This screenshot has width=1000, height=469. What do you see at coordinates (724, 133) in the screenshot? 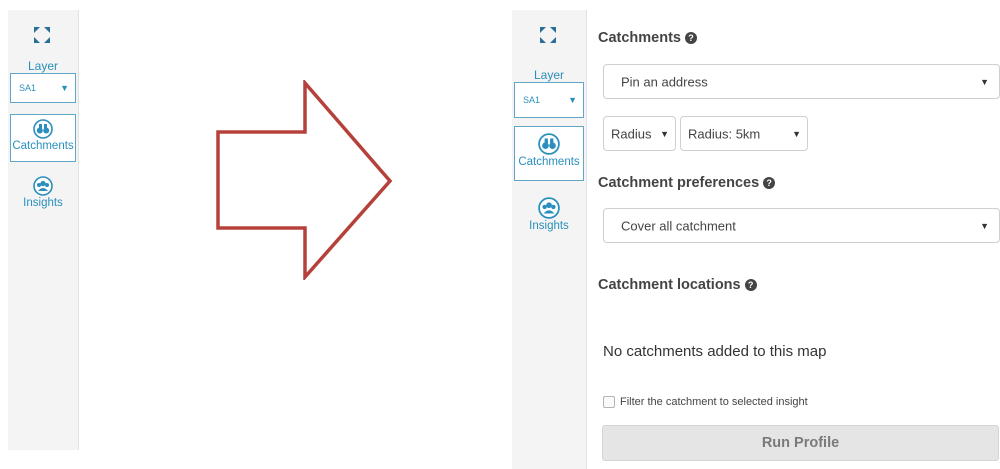
I see `radius-value-value: Radius: 5km` at bounding box center [724, 133].